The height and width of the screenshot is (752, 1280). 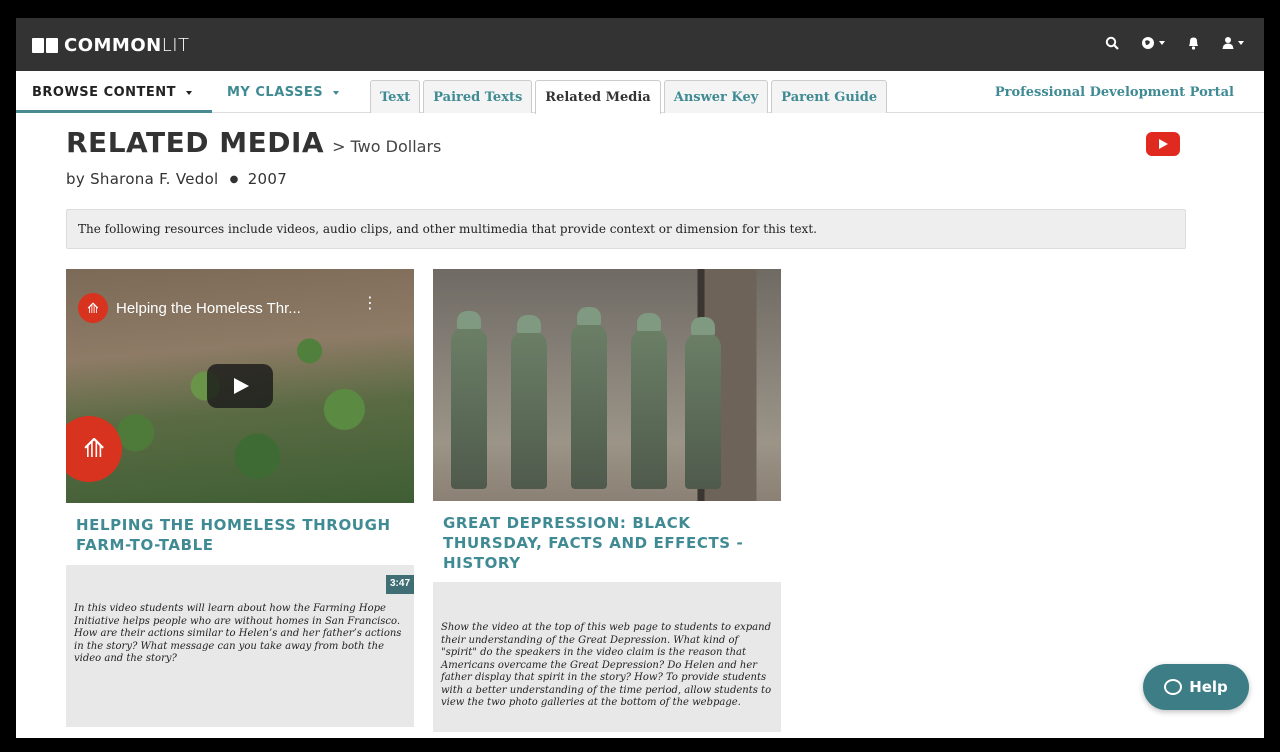 I want to click on page-title: RELATED MEDIA > Two Dollars, so click(x=253, y=142).